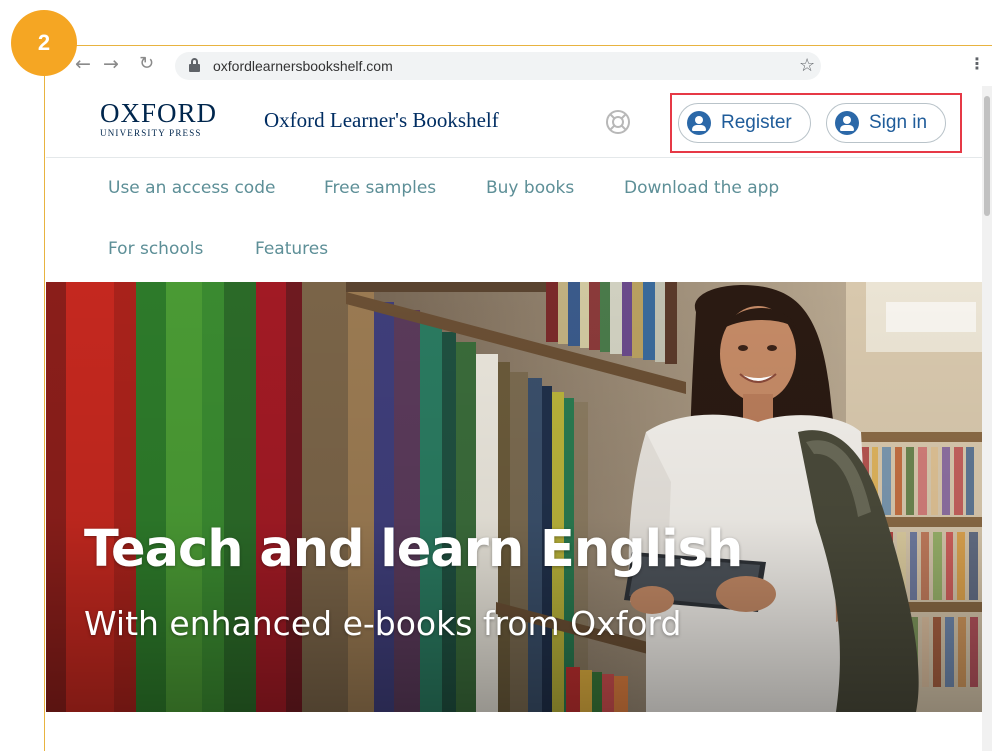  Describe the element at coordinates (44, 398) in the screenshot. I see `tutorial-frame-left` at that location.